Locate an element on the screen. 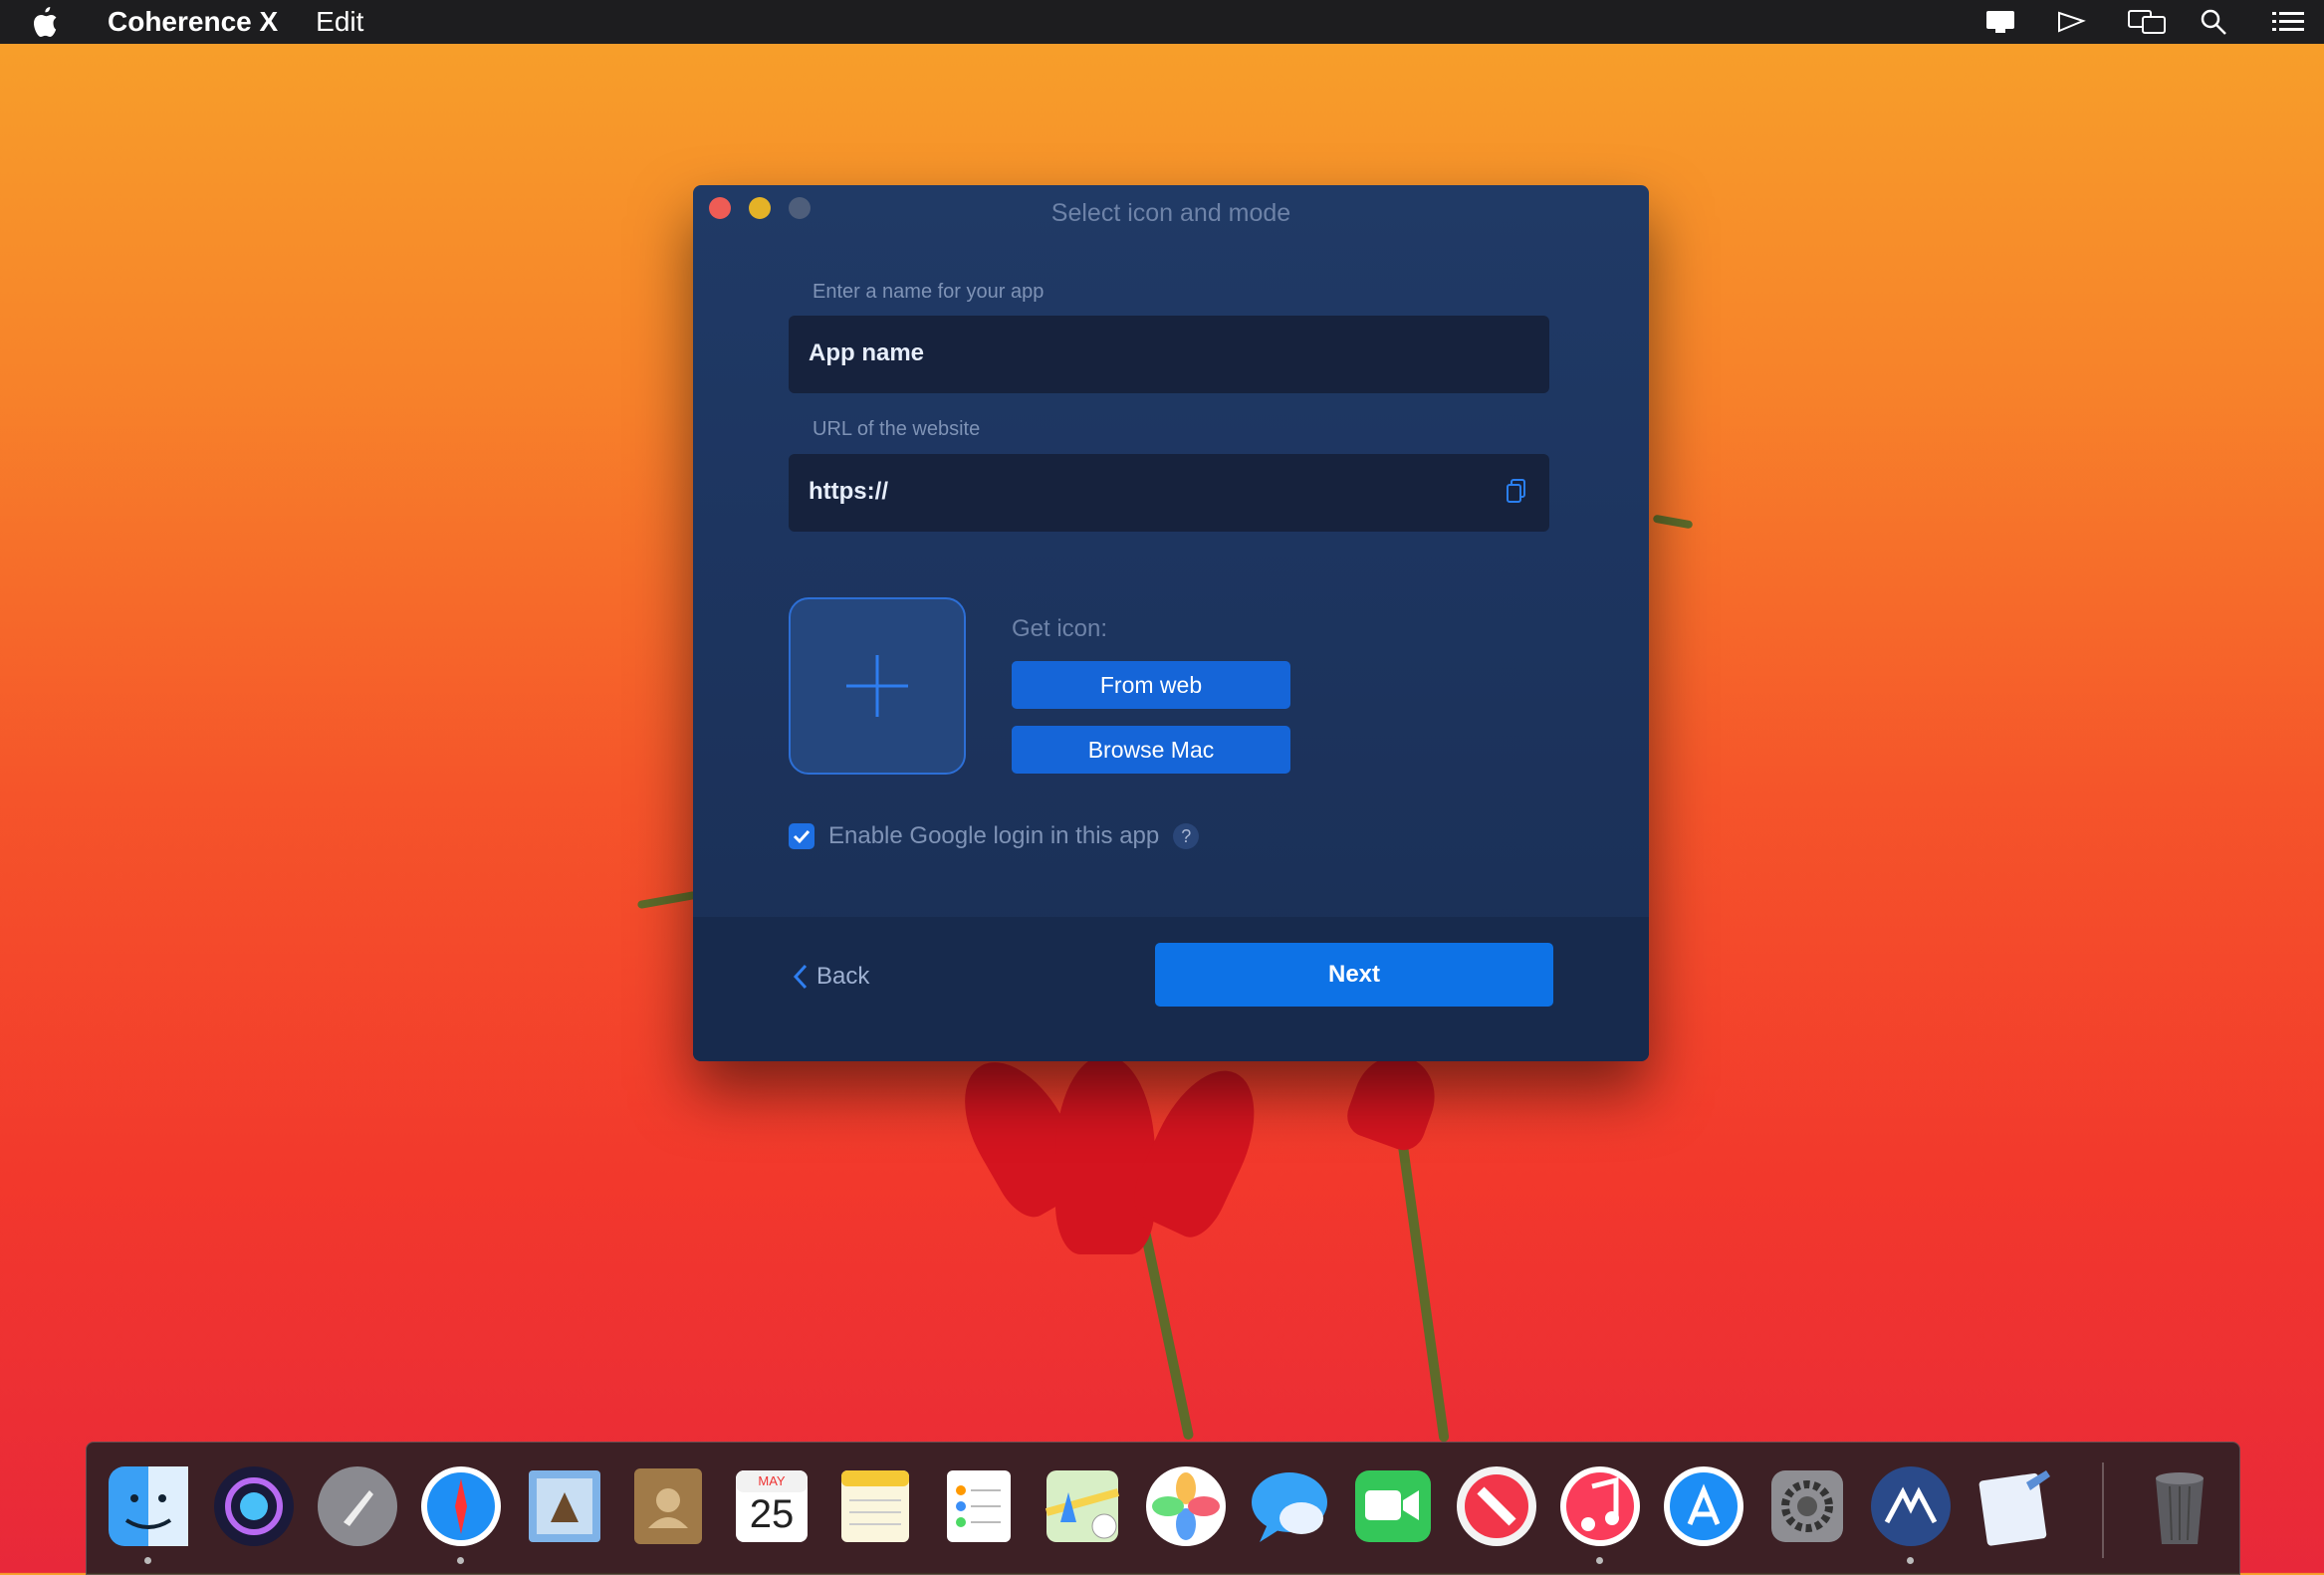  reminders-icon is located at coordinates (979, 1506).